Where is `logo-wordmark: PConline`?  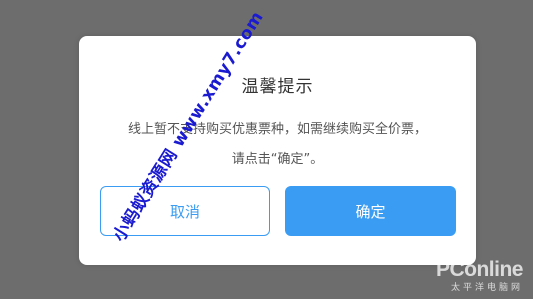 logo-wordmark: PConline is located at coordinates (479, 269).